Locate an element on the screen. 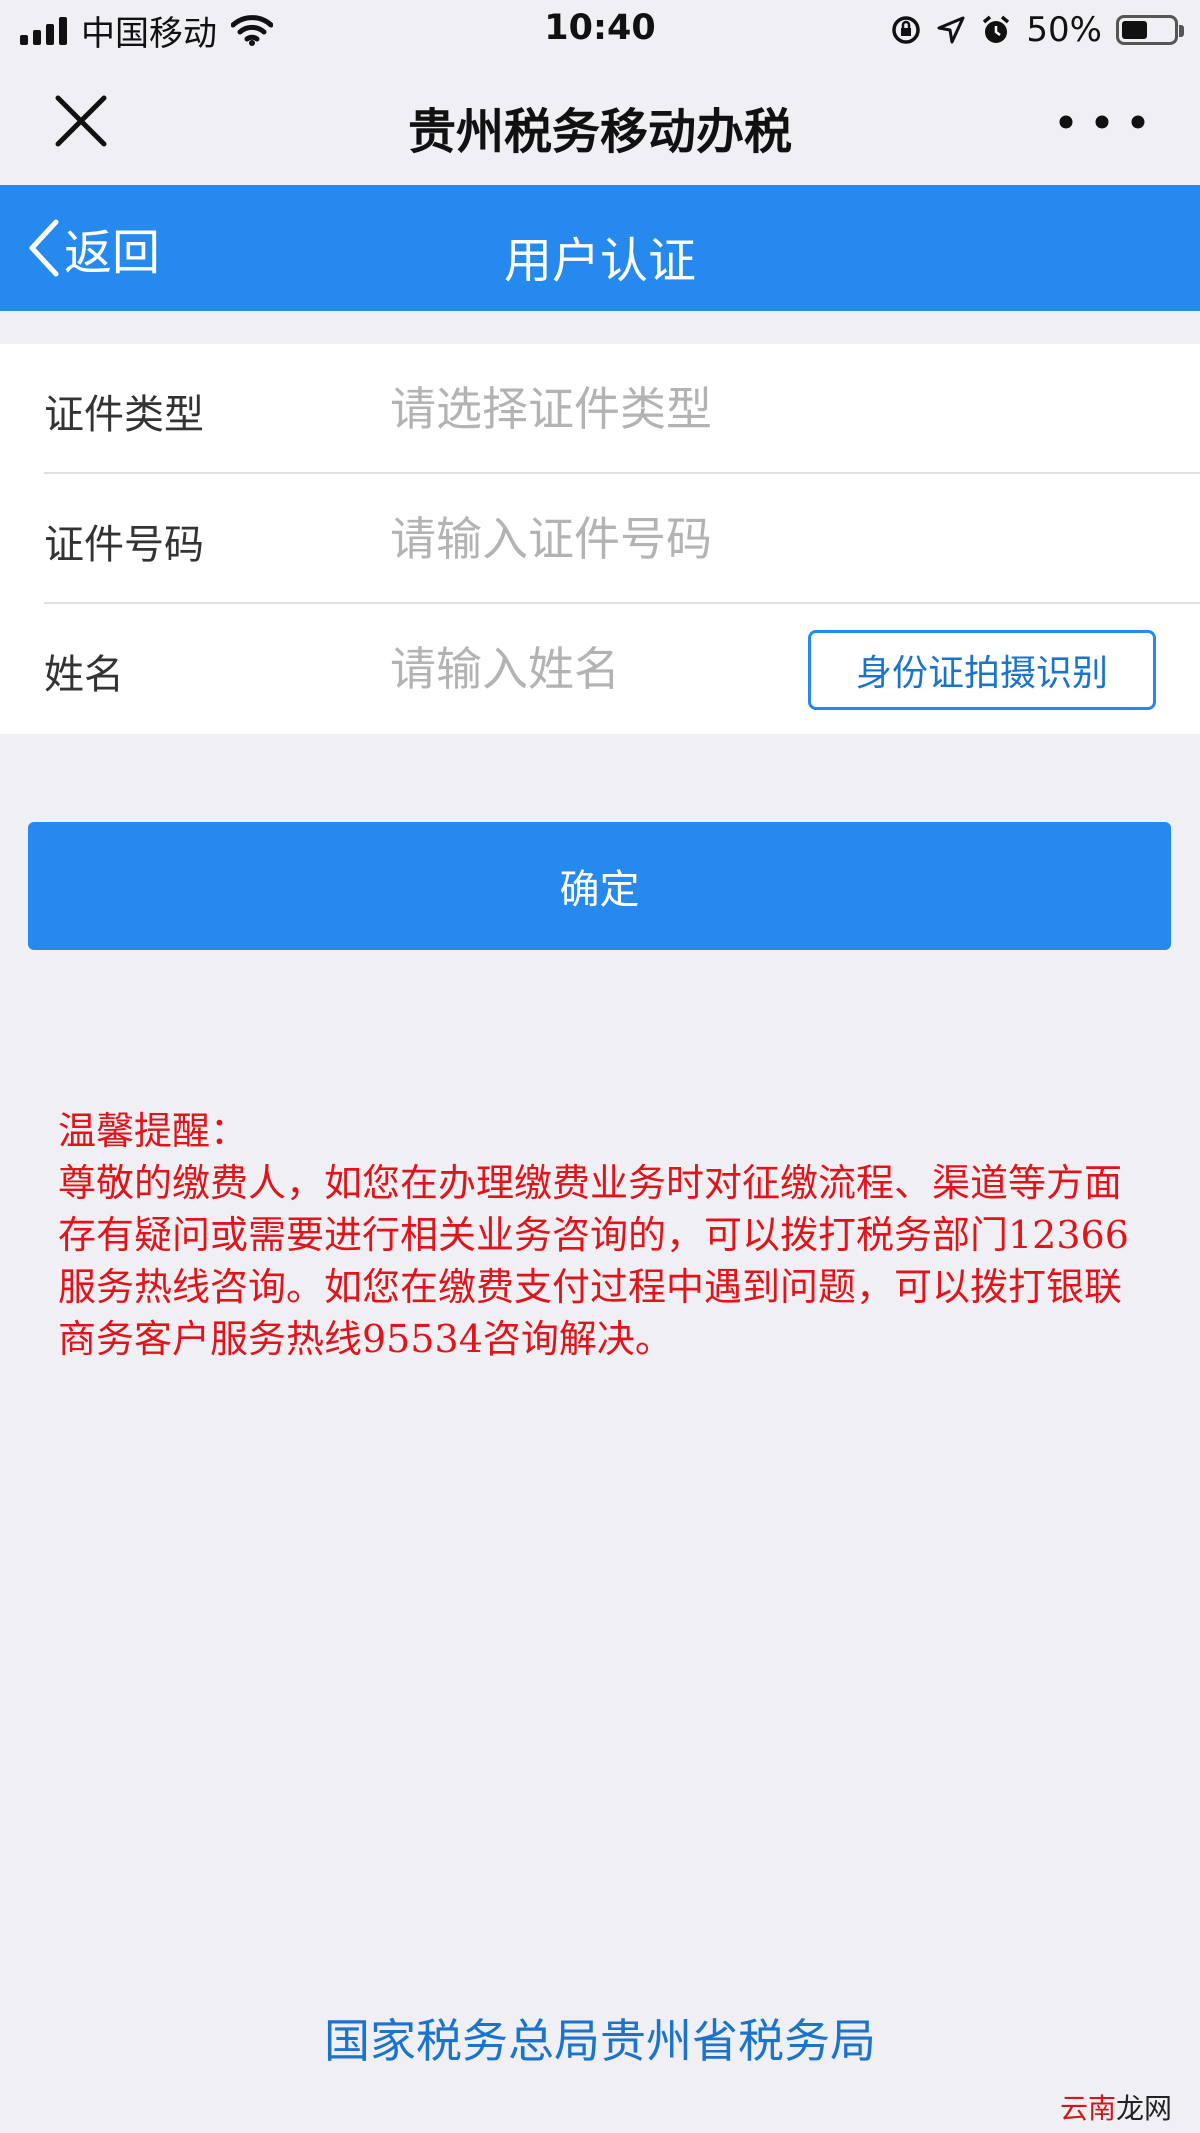 The width and height of the screenshot is (1200, 2133). rotation-lock-icon is located at coordinates (906, 30).